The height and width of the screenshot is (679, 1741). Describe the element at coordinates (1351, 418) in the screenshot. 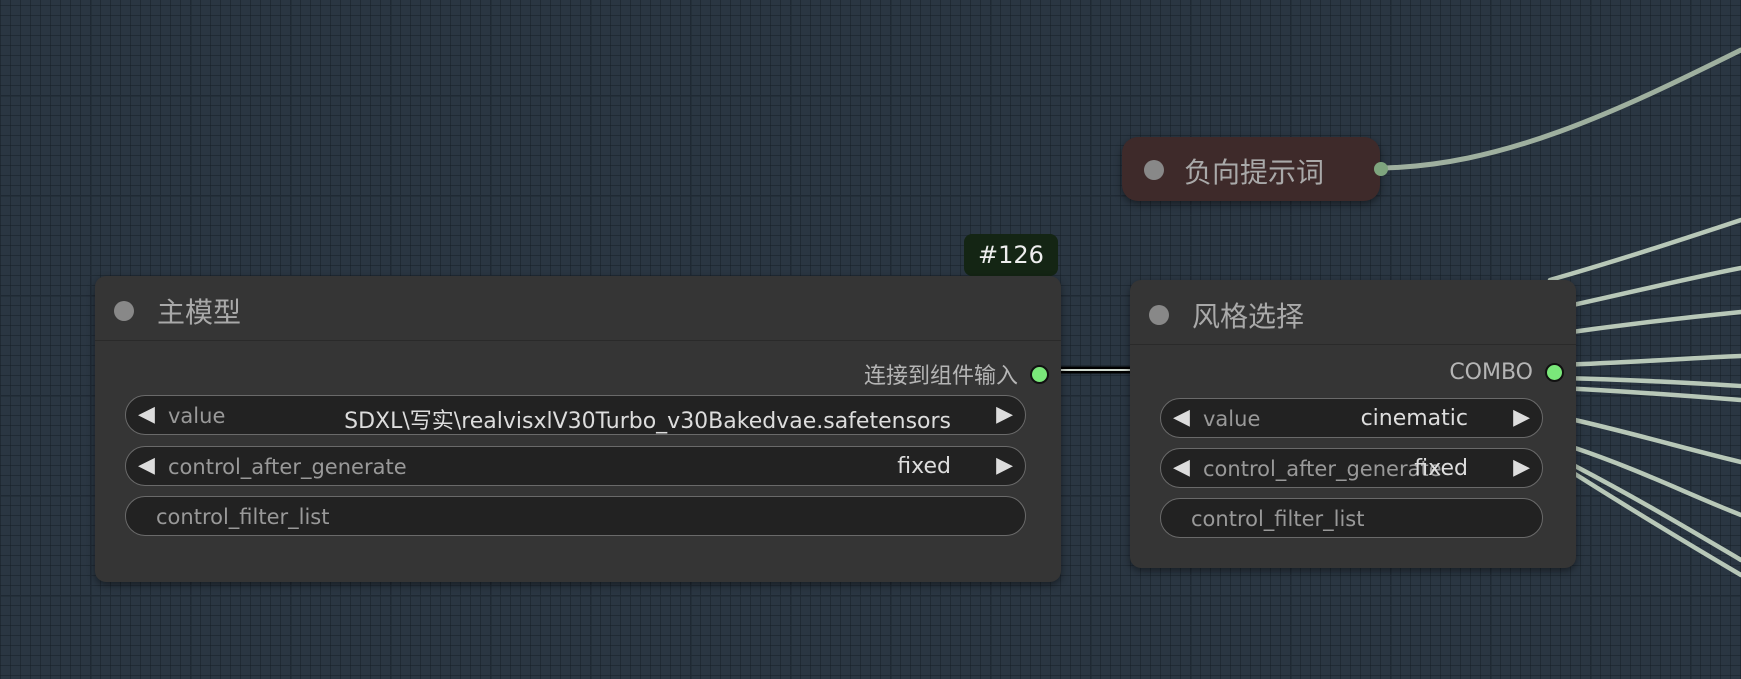

I see `value-combo-widget: ◀ value cinematic ▶` at that location.